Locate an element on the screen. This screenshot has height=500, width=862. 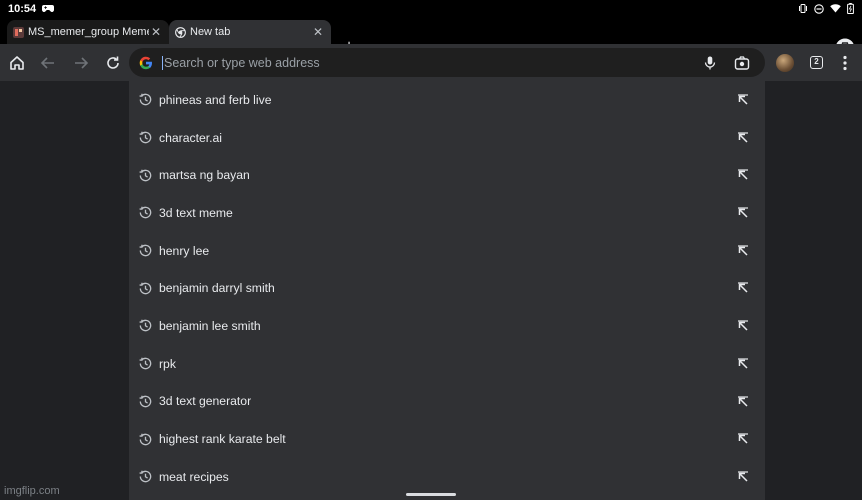
suggestion-text: meat recipes is located at coordinates (194, 476).